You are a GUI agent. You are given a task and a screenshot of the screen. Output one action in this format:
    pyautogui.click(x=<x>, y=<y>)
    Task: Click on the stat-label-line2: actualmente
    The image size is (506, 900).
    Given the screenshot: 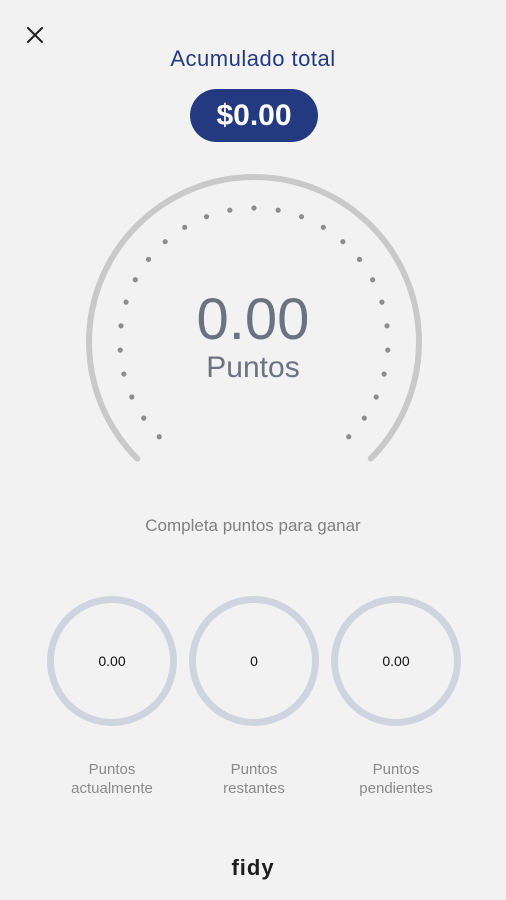 What is the action you would take?
    pyautogui.click(x=112, y=788)
    